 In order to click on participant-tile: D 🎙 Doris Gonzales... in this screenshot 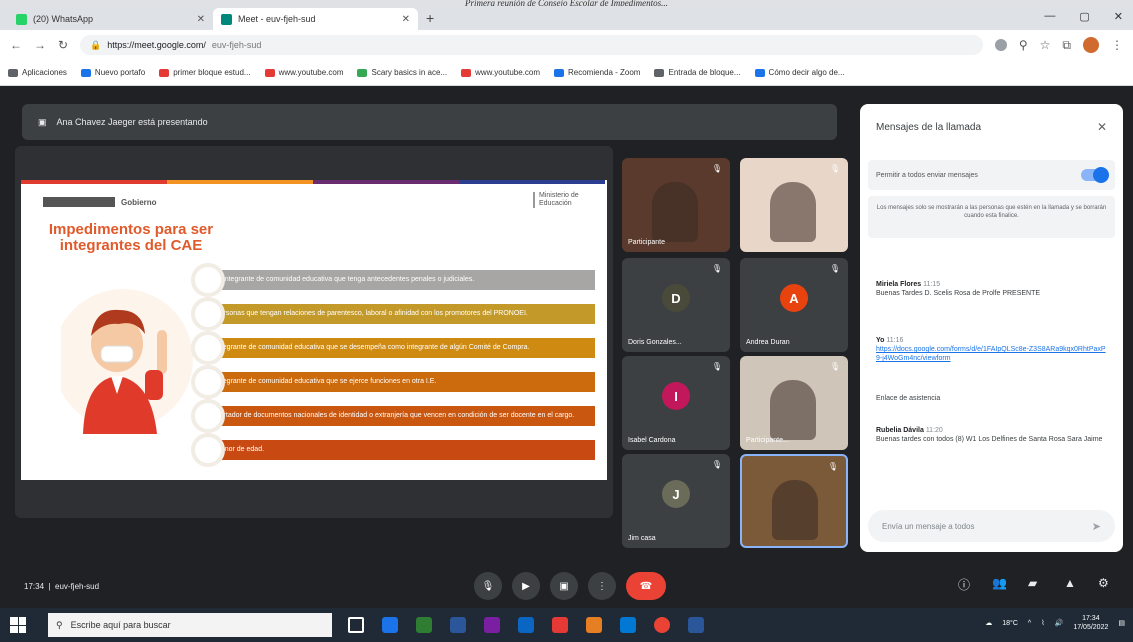, I will do `click(676, 305)`.